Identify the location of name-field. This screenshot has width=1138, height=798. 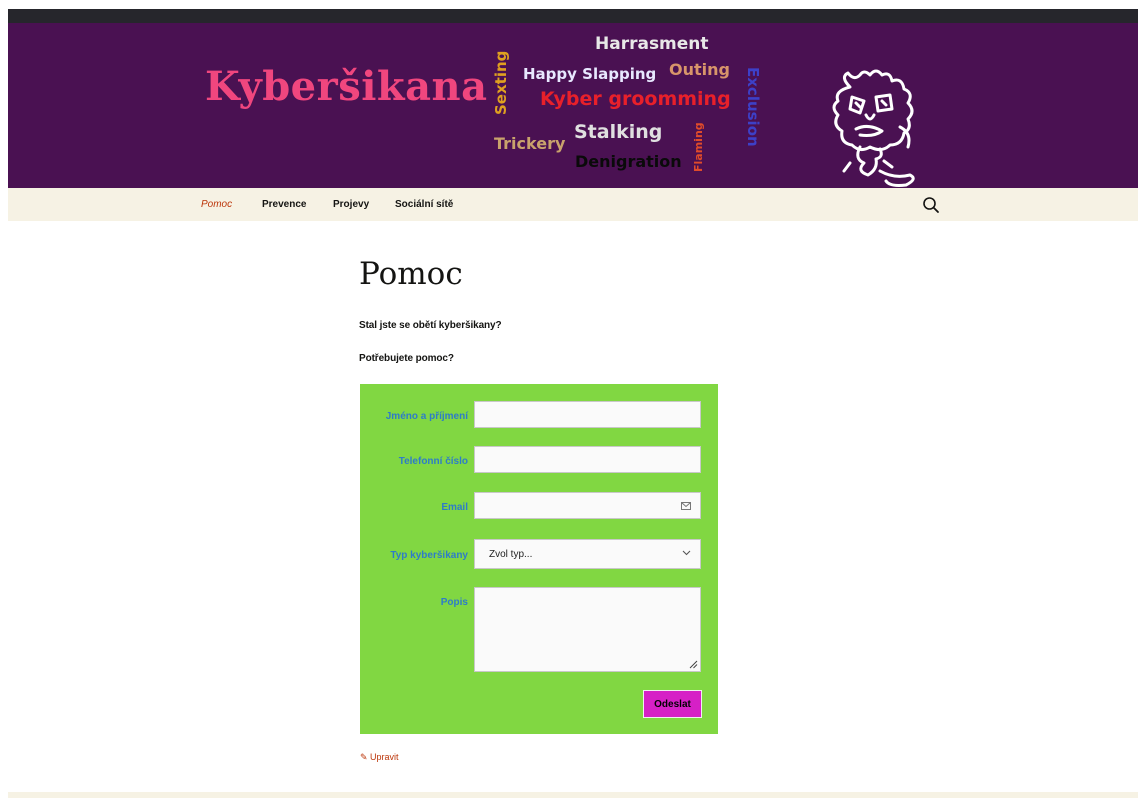
(587, 414).